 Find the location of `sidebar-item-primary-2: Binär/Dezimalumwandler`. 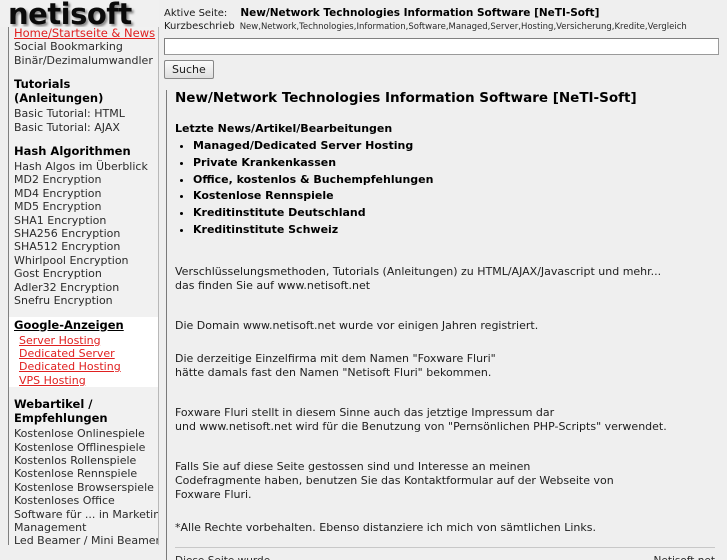

sidebar-item-primary-2: Binär/Dezimalumwandler is located at coordinates (86, 60).